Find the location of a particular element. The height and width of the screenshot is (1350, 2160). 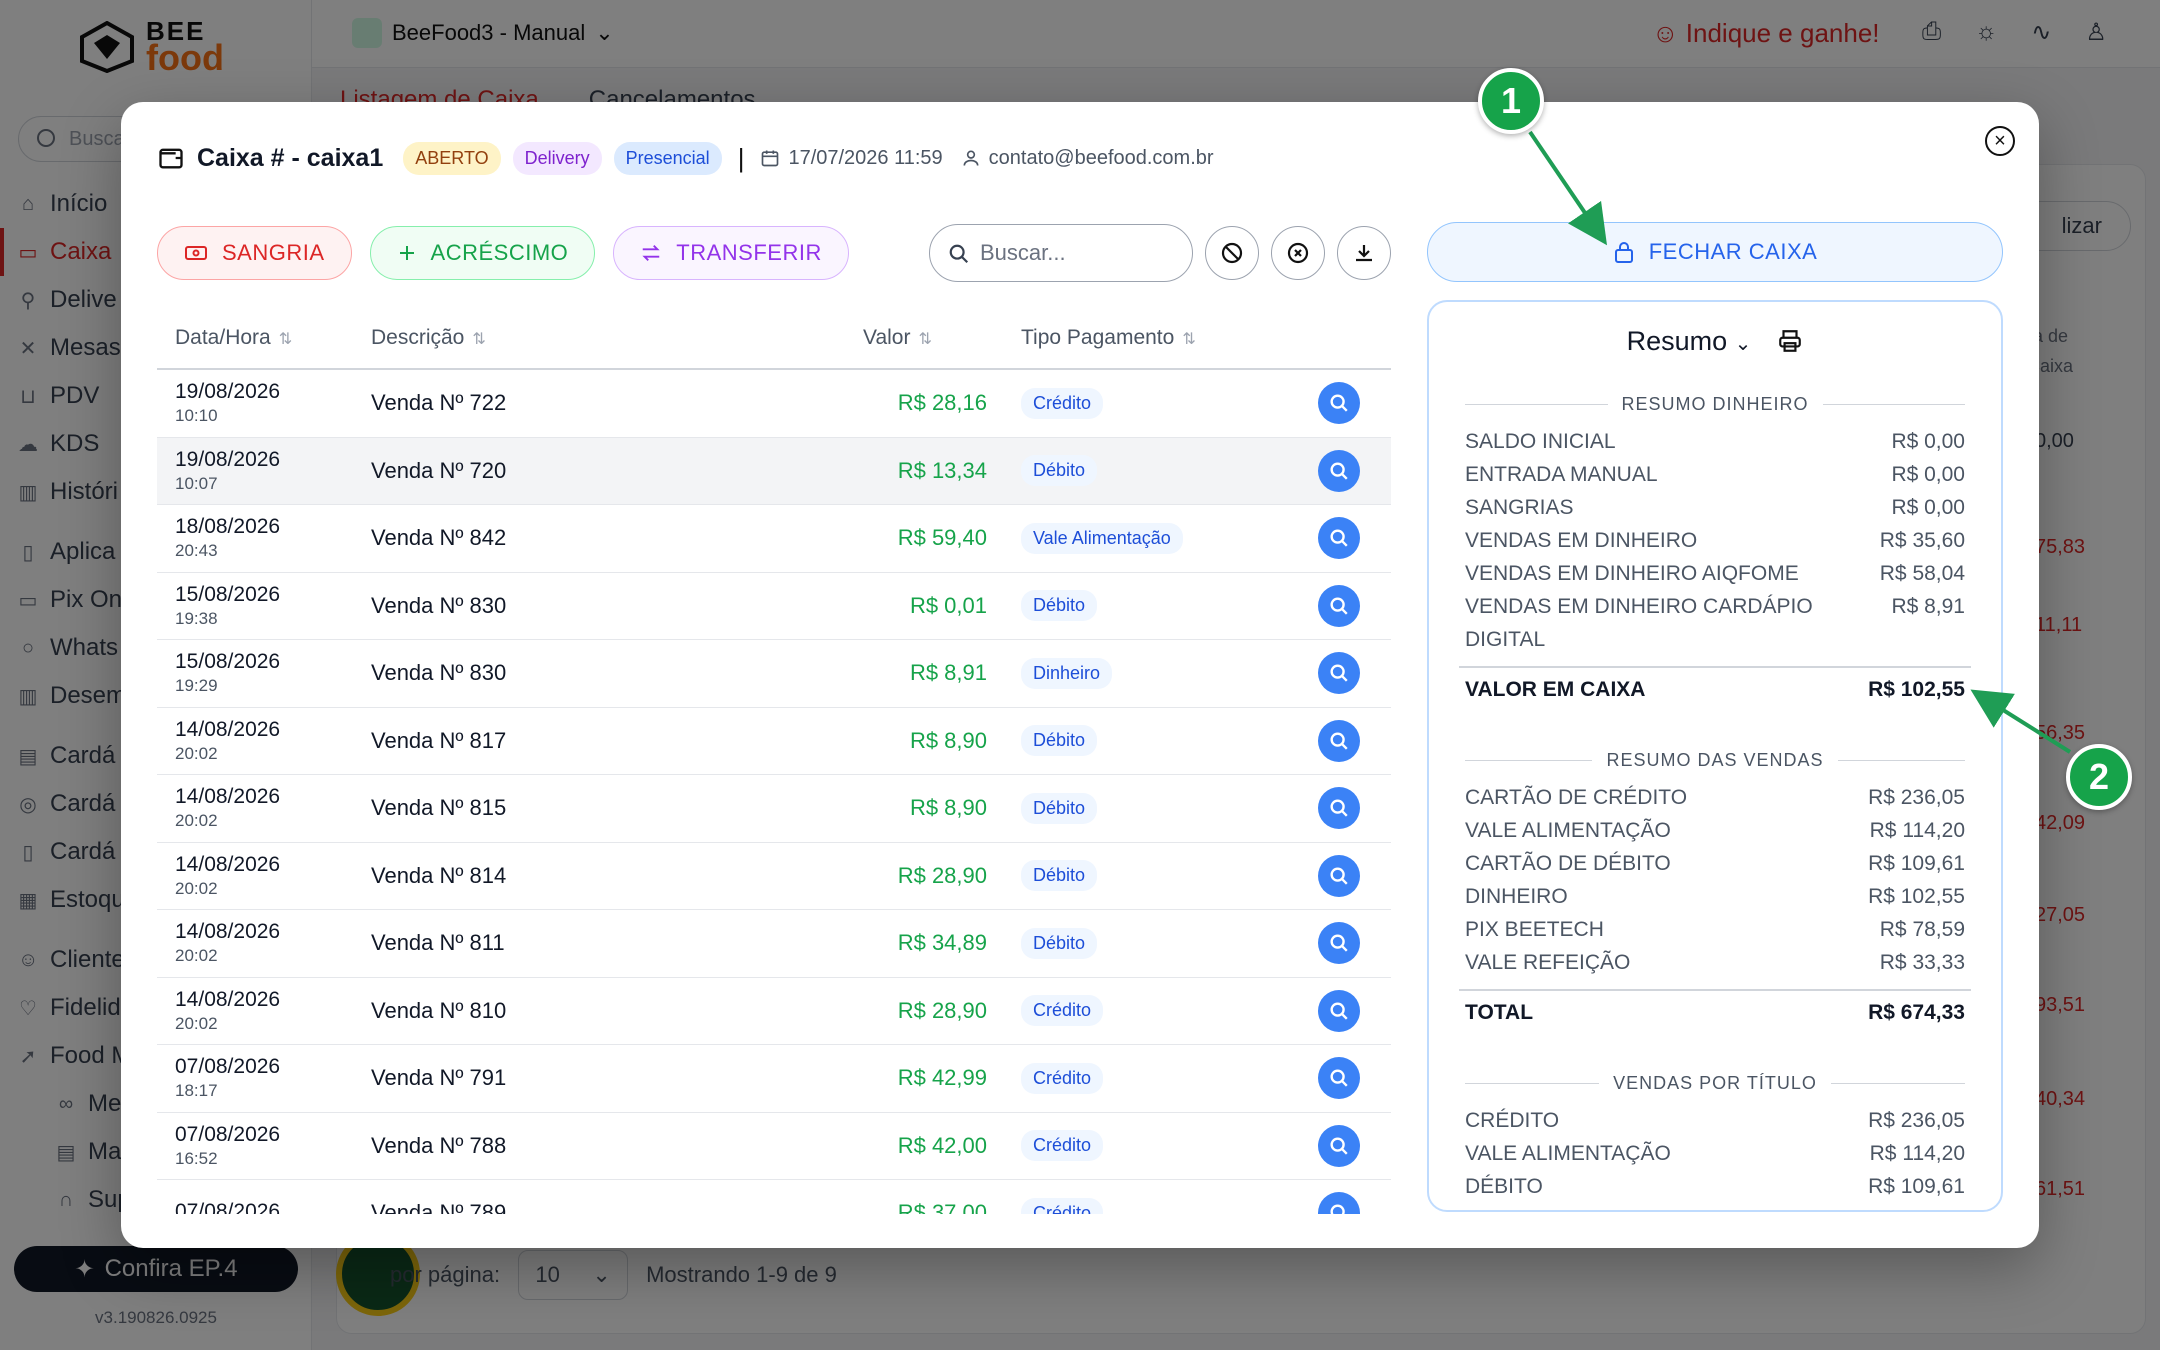

summary-label: CARTÃO DE CRÉDITO is located at coordinates (1576, 797).